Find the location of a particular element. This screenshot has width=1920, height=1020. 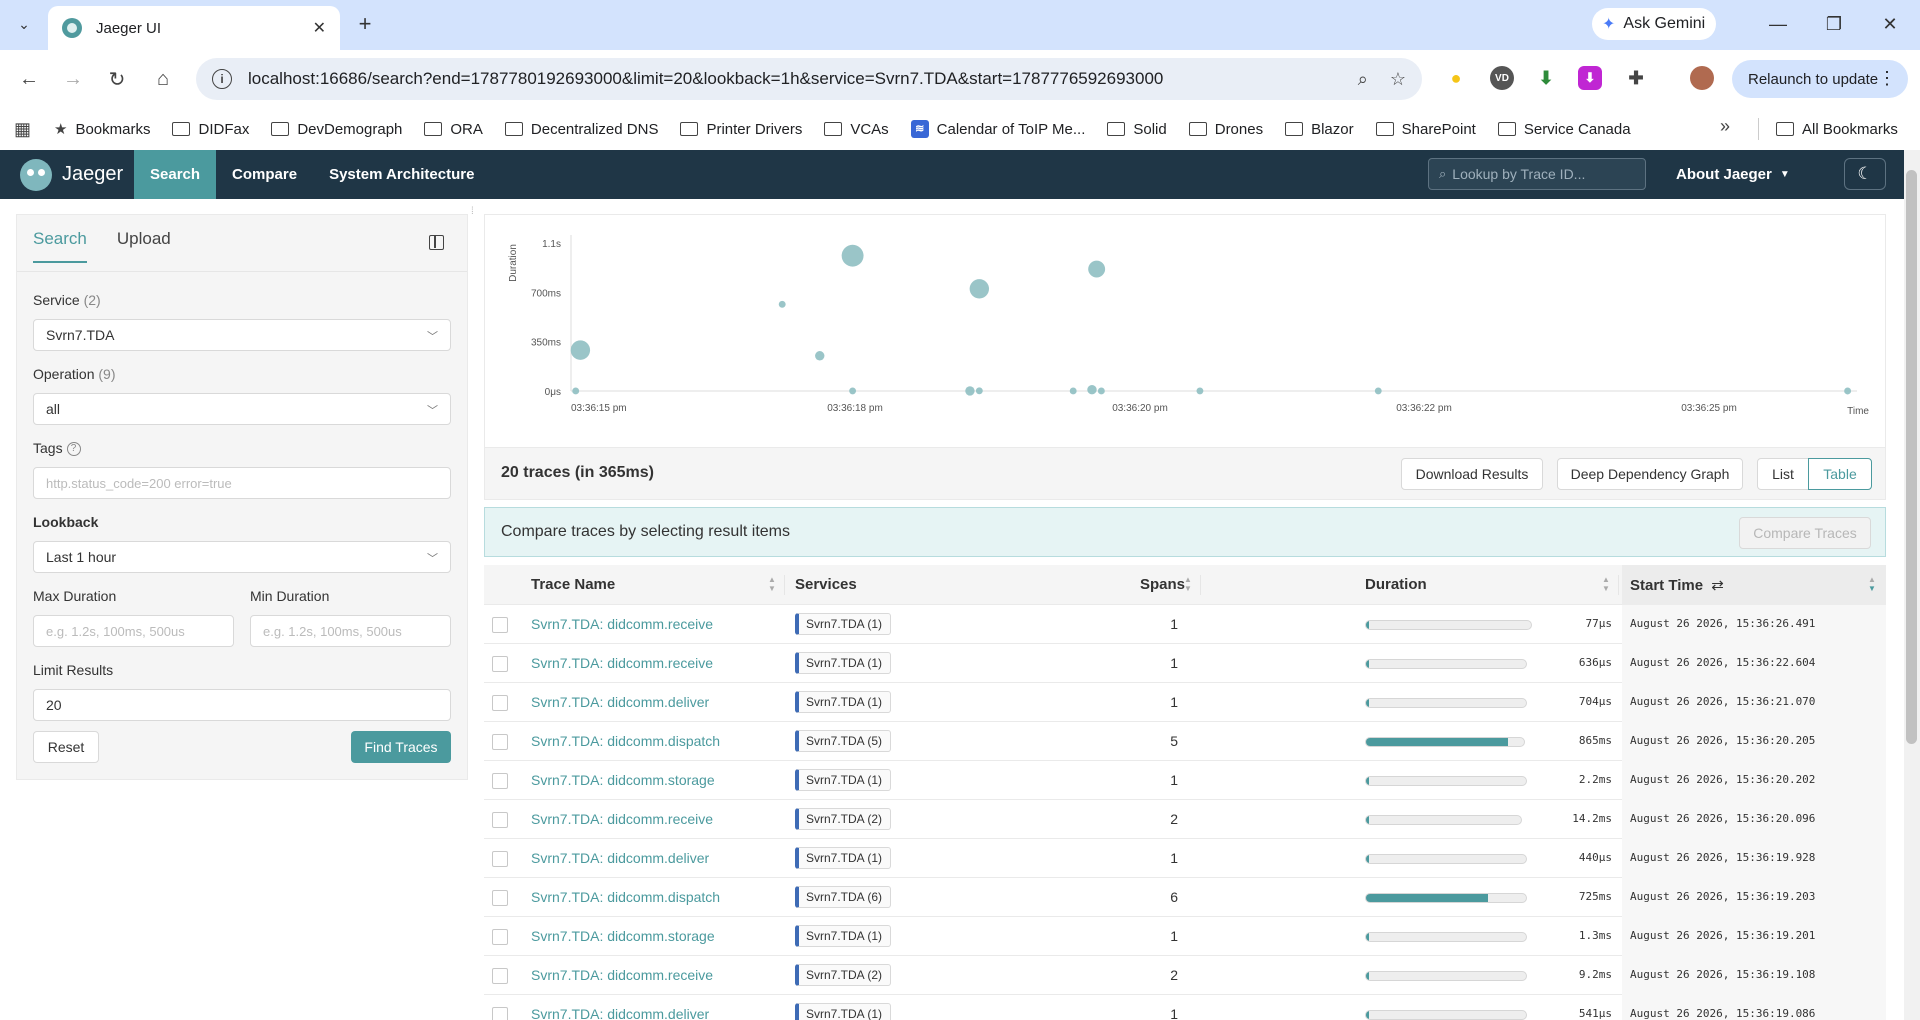

home-icon: ⌂ is located at coordinates (163, 79).